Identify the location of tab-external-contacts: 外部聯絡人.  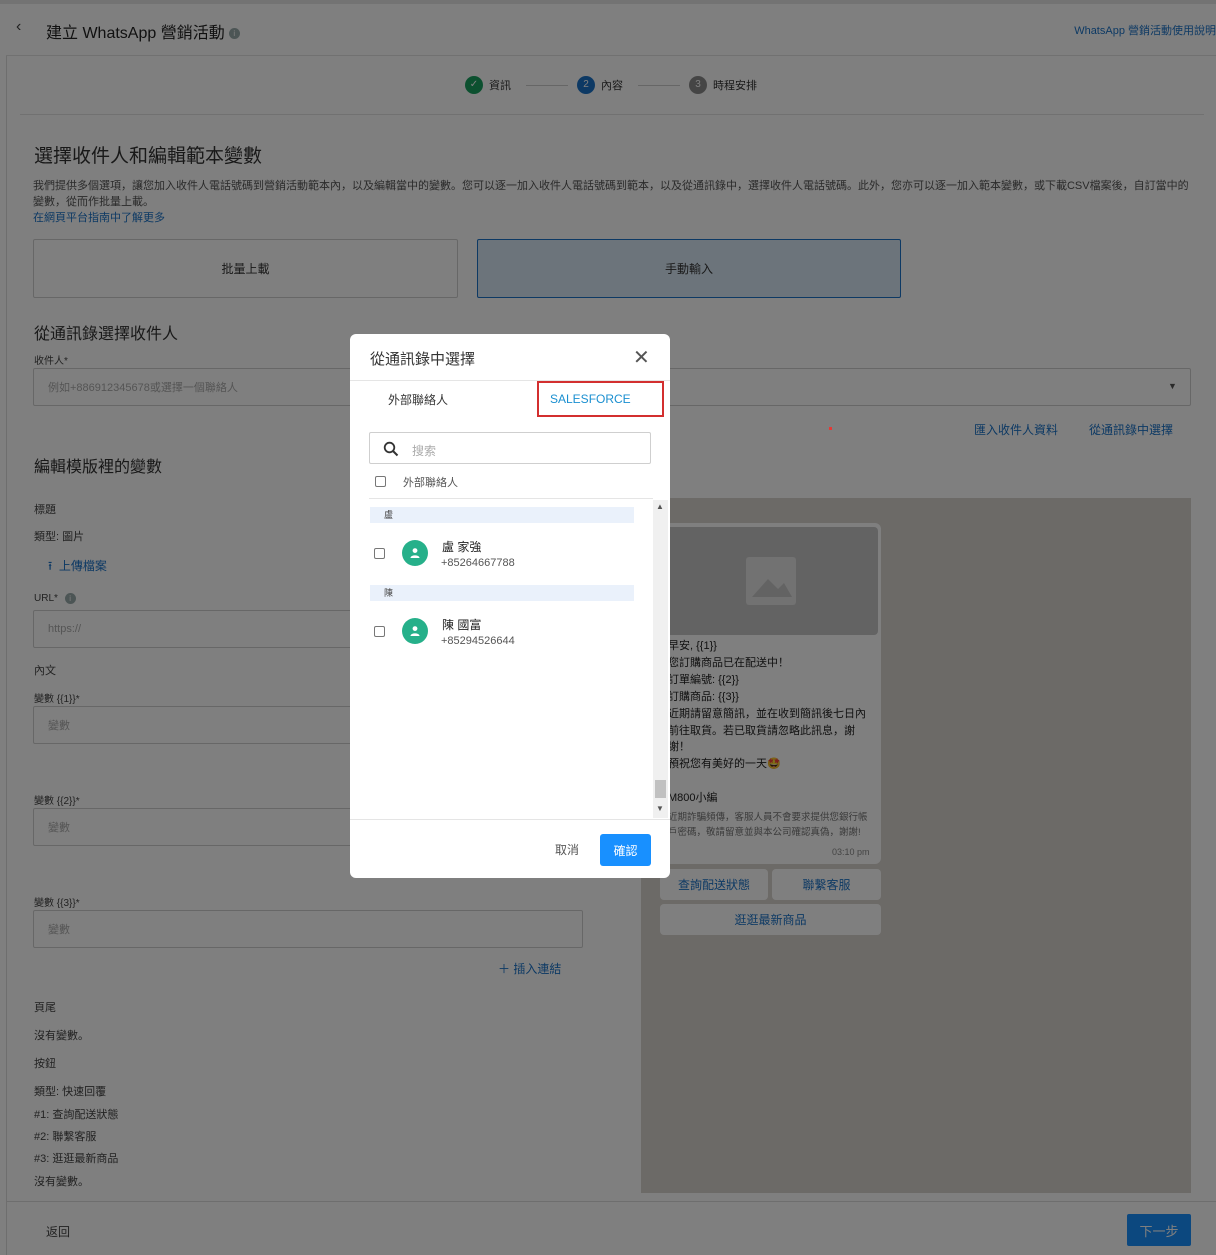
(418, 399).